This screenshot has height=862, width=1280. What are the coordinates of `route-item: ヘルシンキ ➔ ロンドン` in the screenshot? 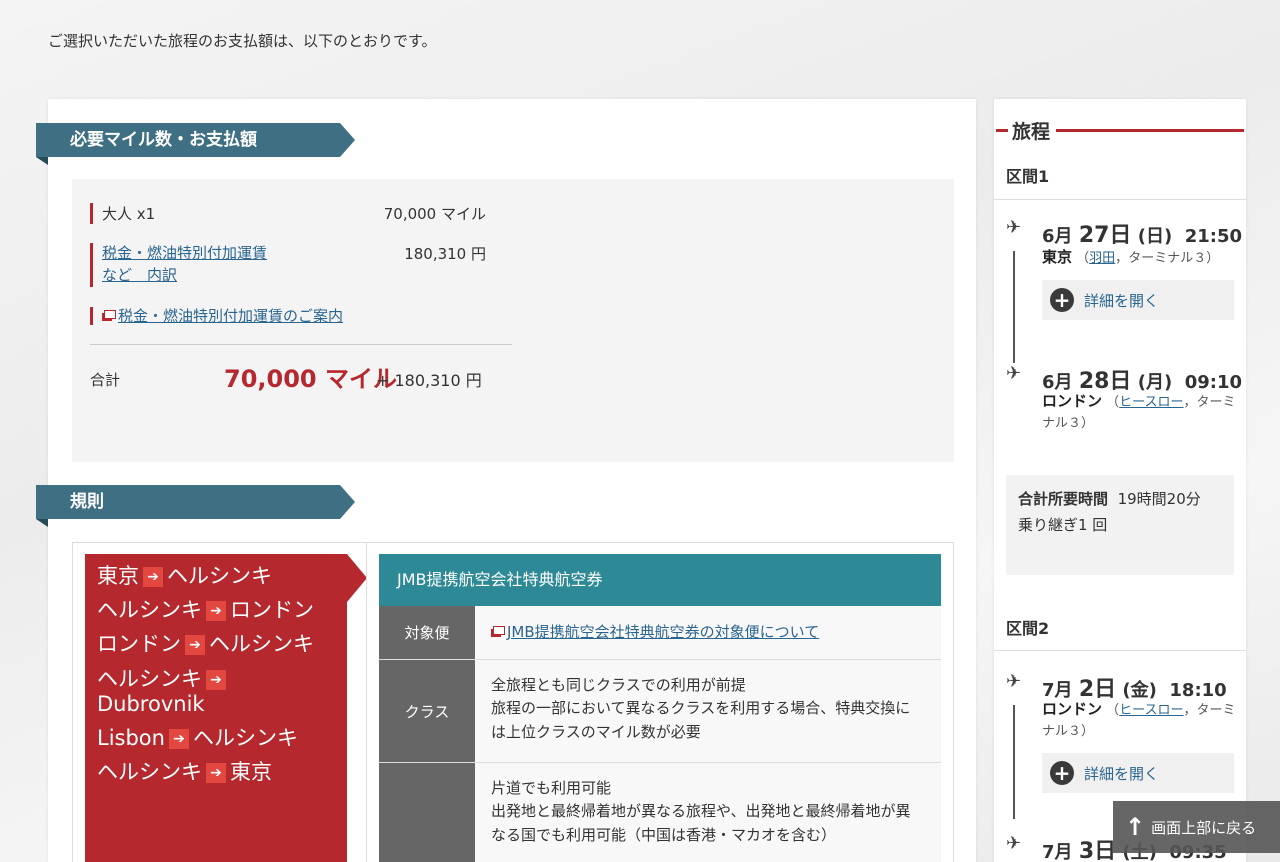 It's located at (205, 610).